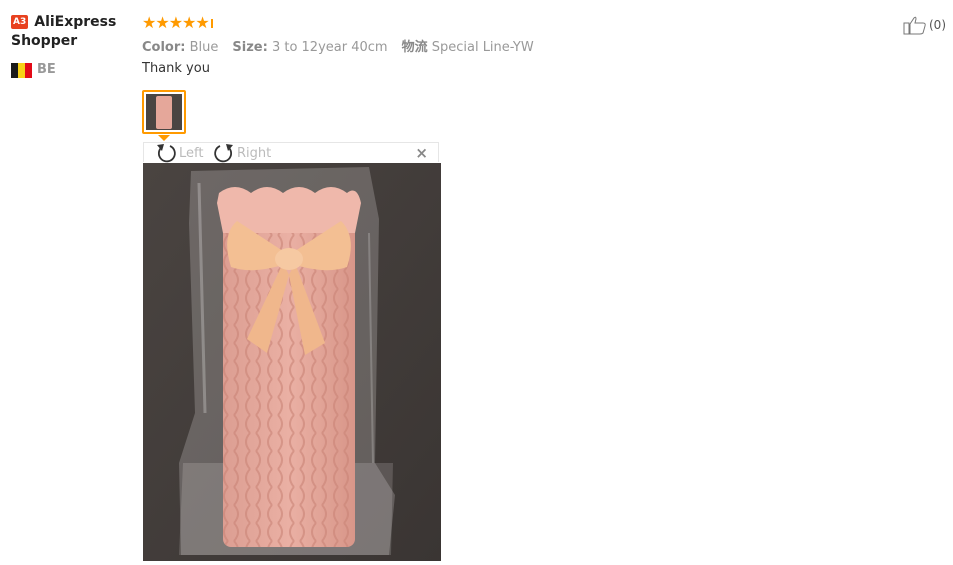  What do you see at coordinates (414, 47) in the screenshot?
I see `shipping-label: 物流` at bounding box center [414, 47].